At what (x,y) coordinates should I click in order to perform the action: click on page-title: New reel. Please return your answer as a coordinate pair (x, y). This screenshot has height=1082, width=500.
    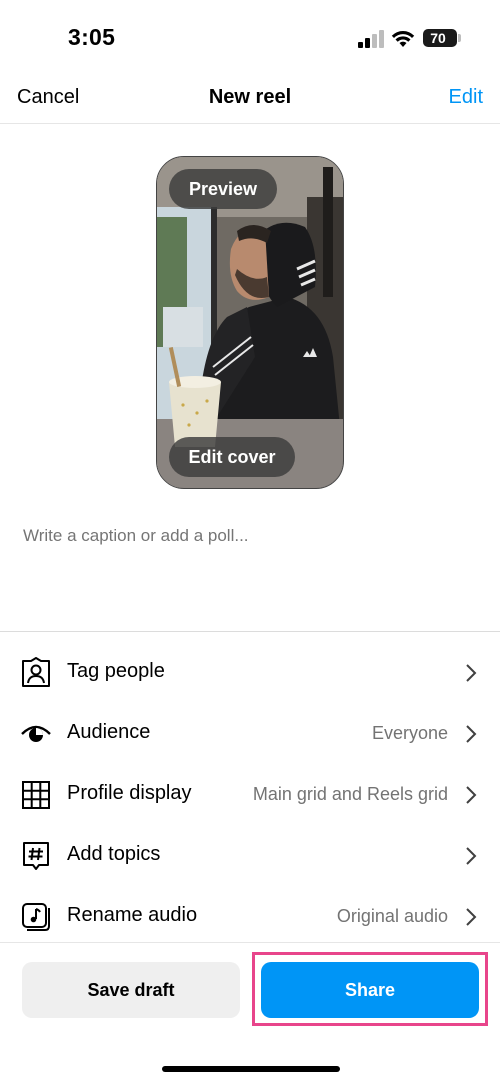
    Looking at the image, I should click on (250, 97).